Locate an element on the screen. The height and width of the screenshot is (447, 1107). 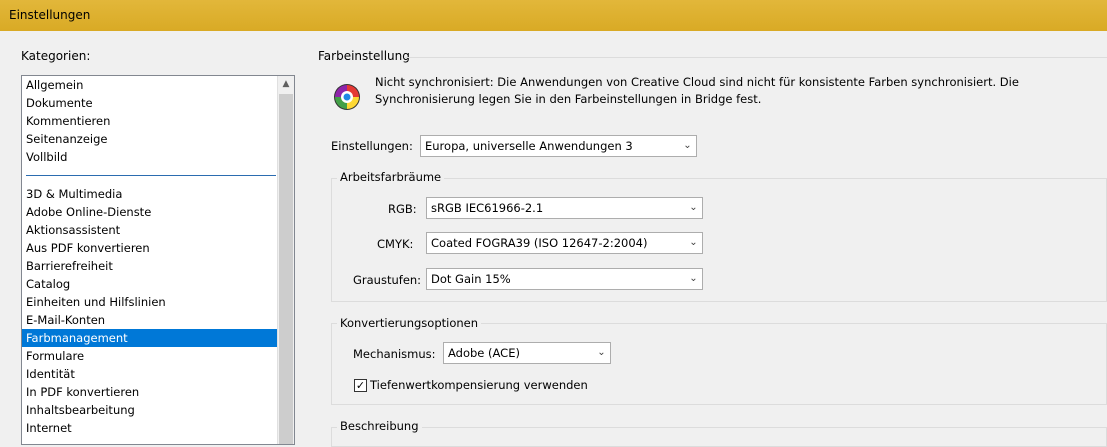
engine-dropdown: Adobe (ACE) ⌄ is located at coordinates (527, 353).